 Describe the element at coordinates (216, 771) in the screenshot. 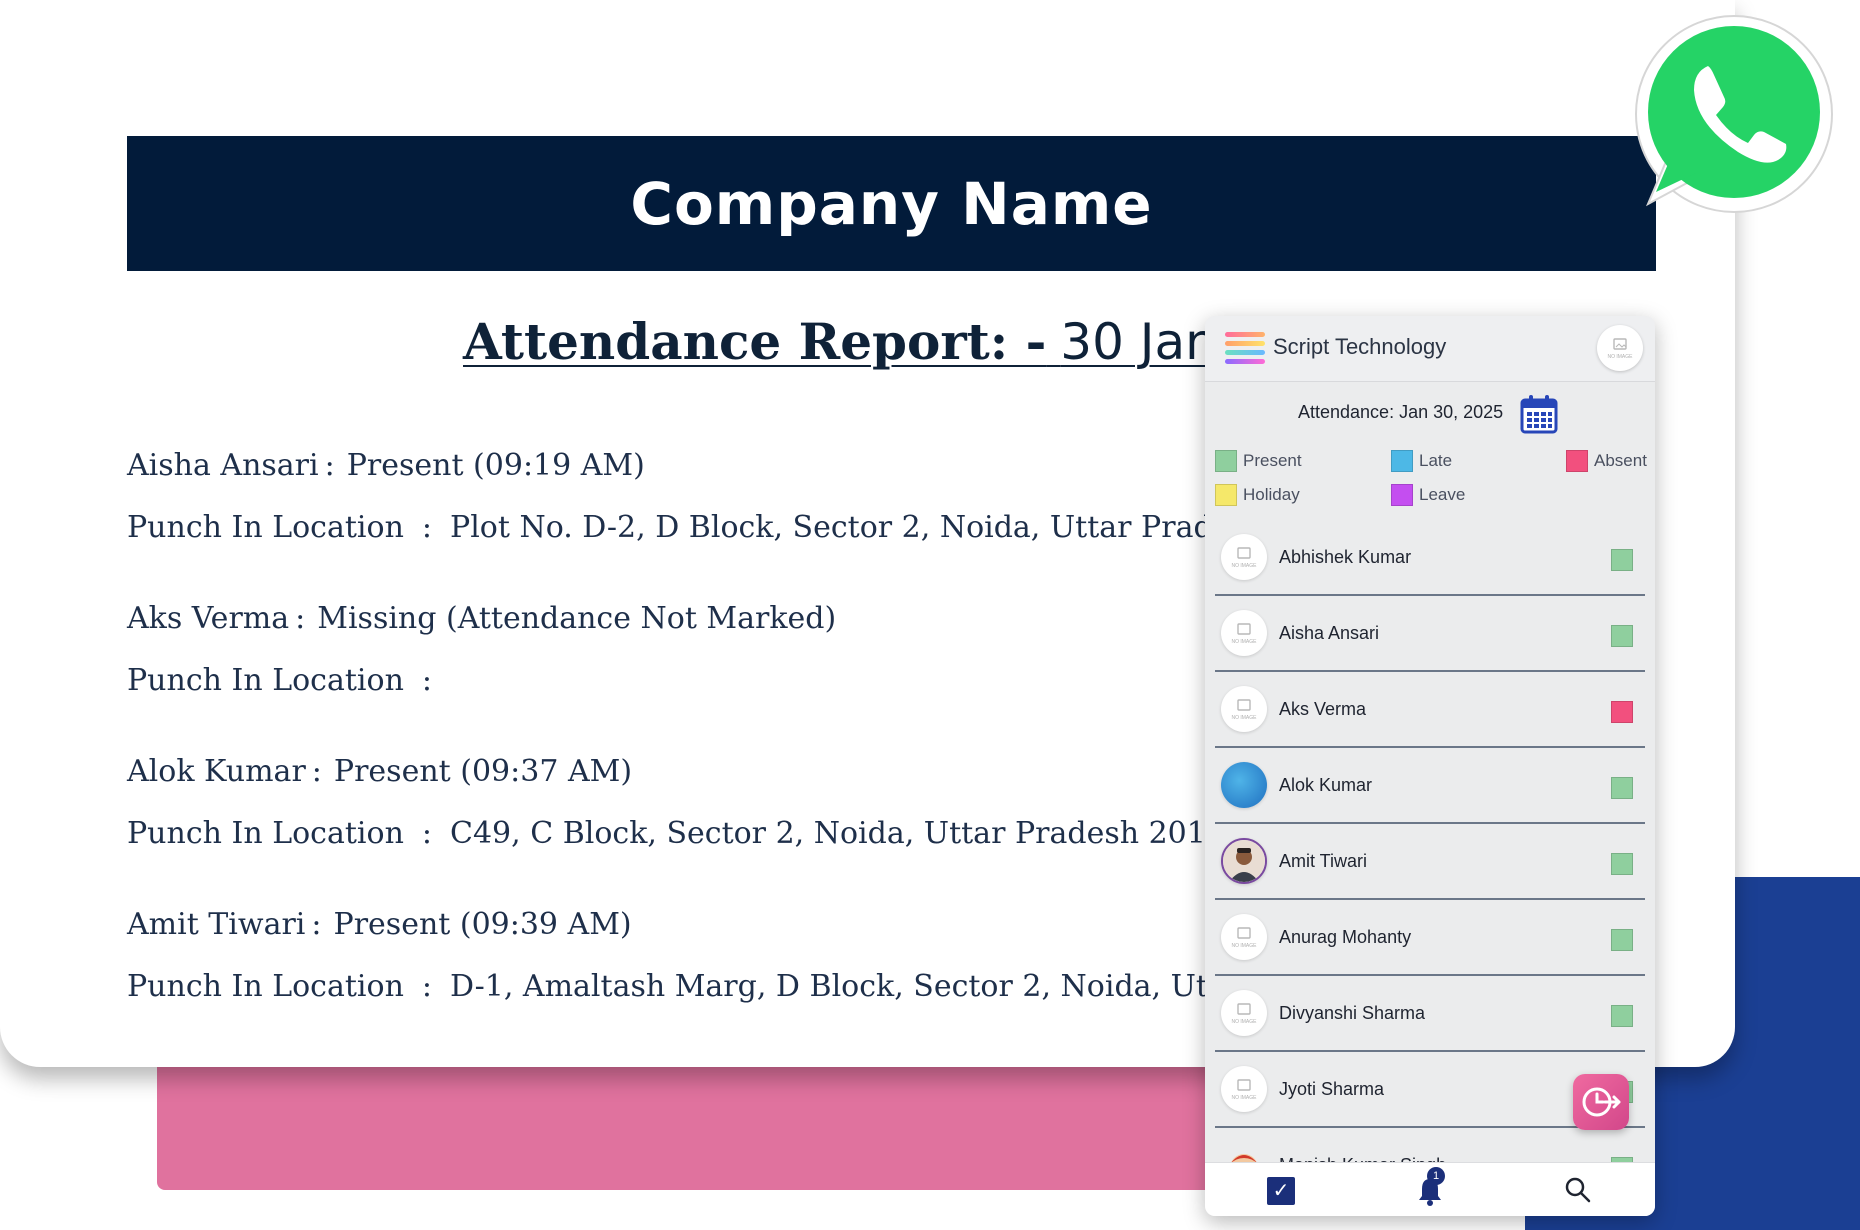

I see `entry-name: Alok Kumar` at that location.